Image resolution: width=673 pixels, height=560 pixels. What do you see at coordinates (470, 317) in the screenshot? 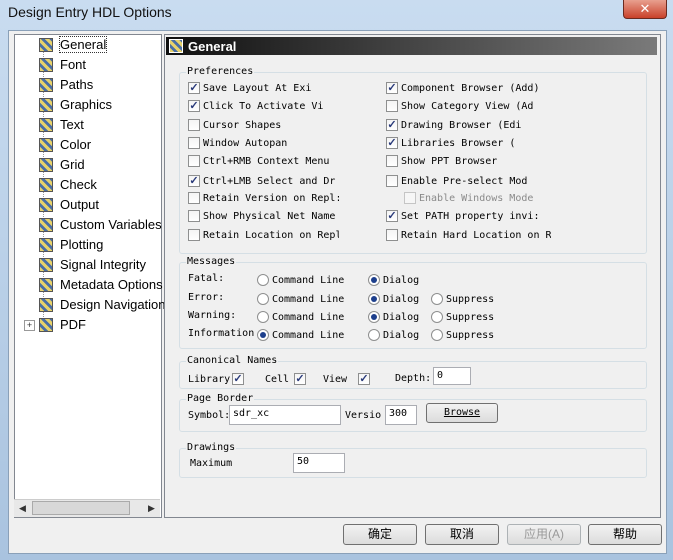
I see `radio-label: Suppress` at bounding box center [470, 317].